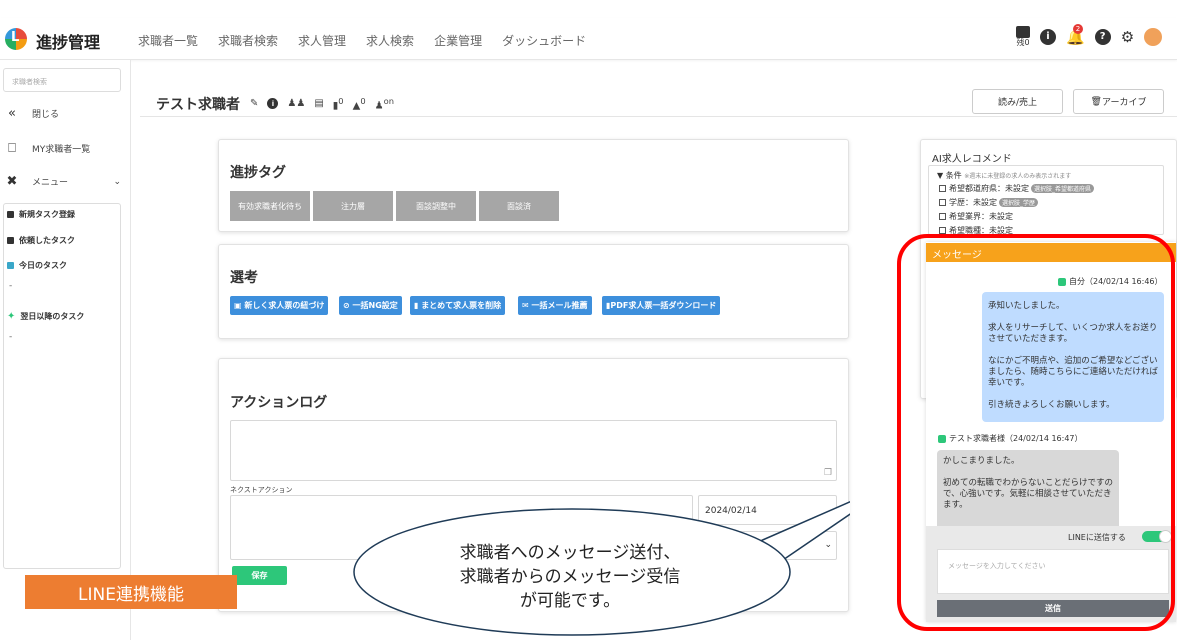  What do you see at coordinates (1053, 571) in the screenshot?
I see `message-input: メッセージを入力してください` at bounding box center [1053, 571].